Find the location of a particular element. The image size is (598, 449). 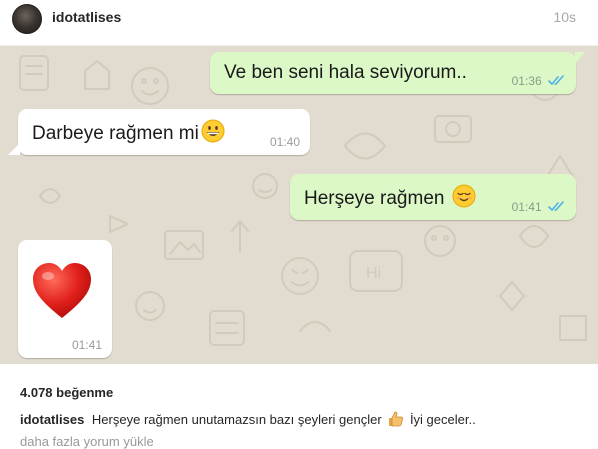

username: idotatlises is located at coordinates (86, 17).